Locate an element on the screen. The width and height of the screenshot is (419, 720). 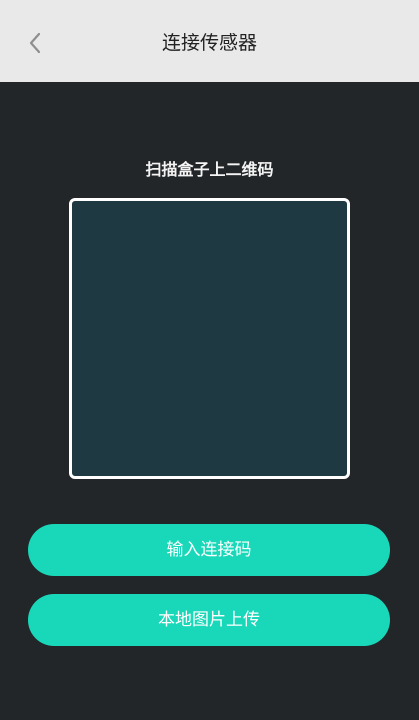
top-header: 连接传感器 is located at coordinates (209, 41).